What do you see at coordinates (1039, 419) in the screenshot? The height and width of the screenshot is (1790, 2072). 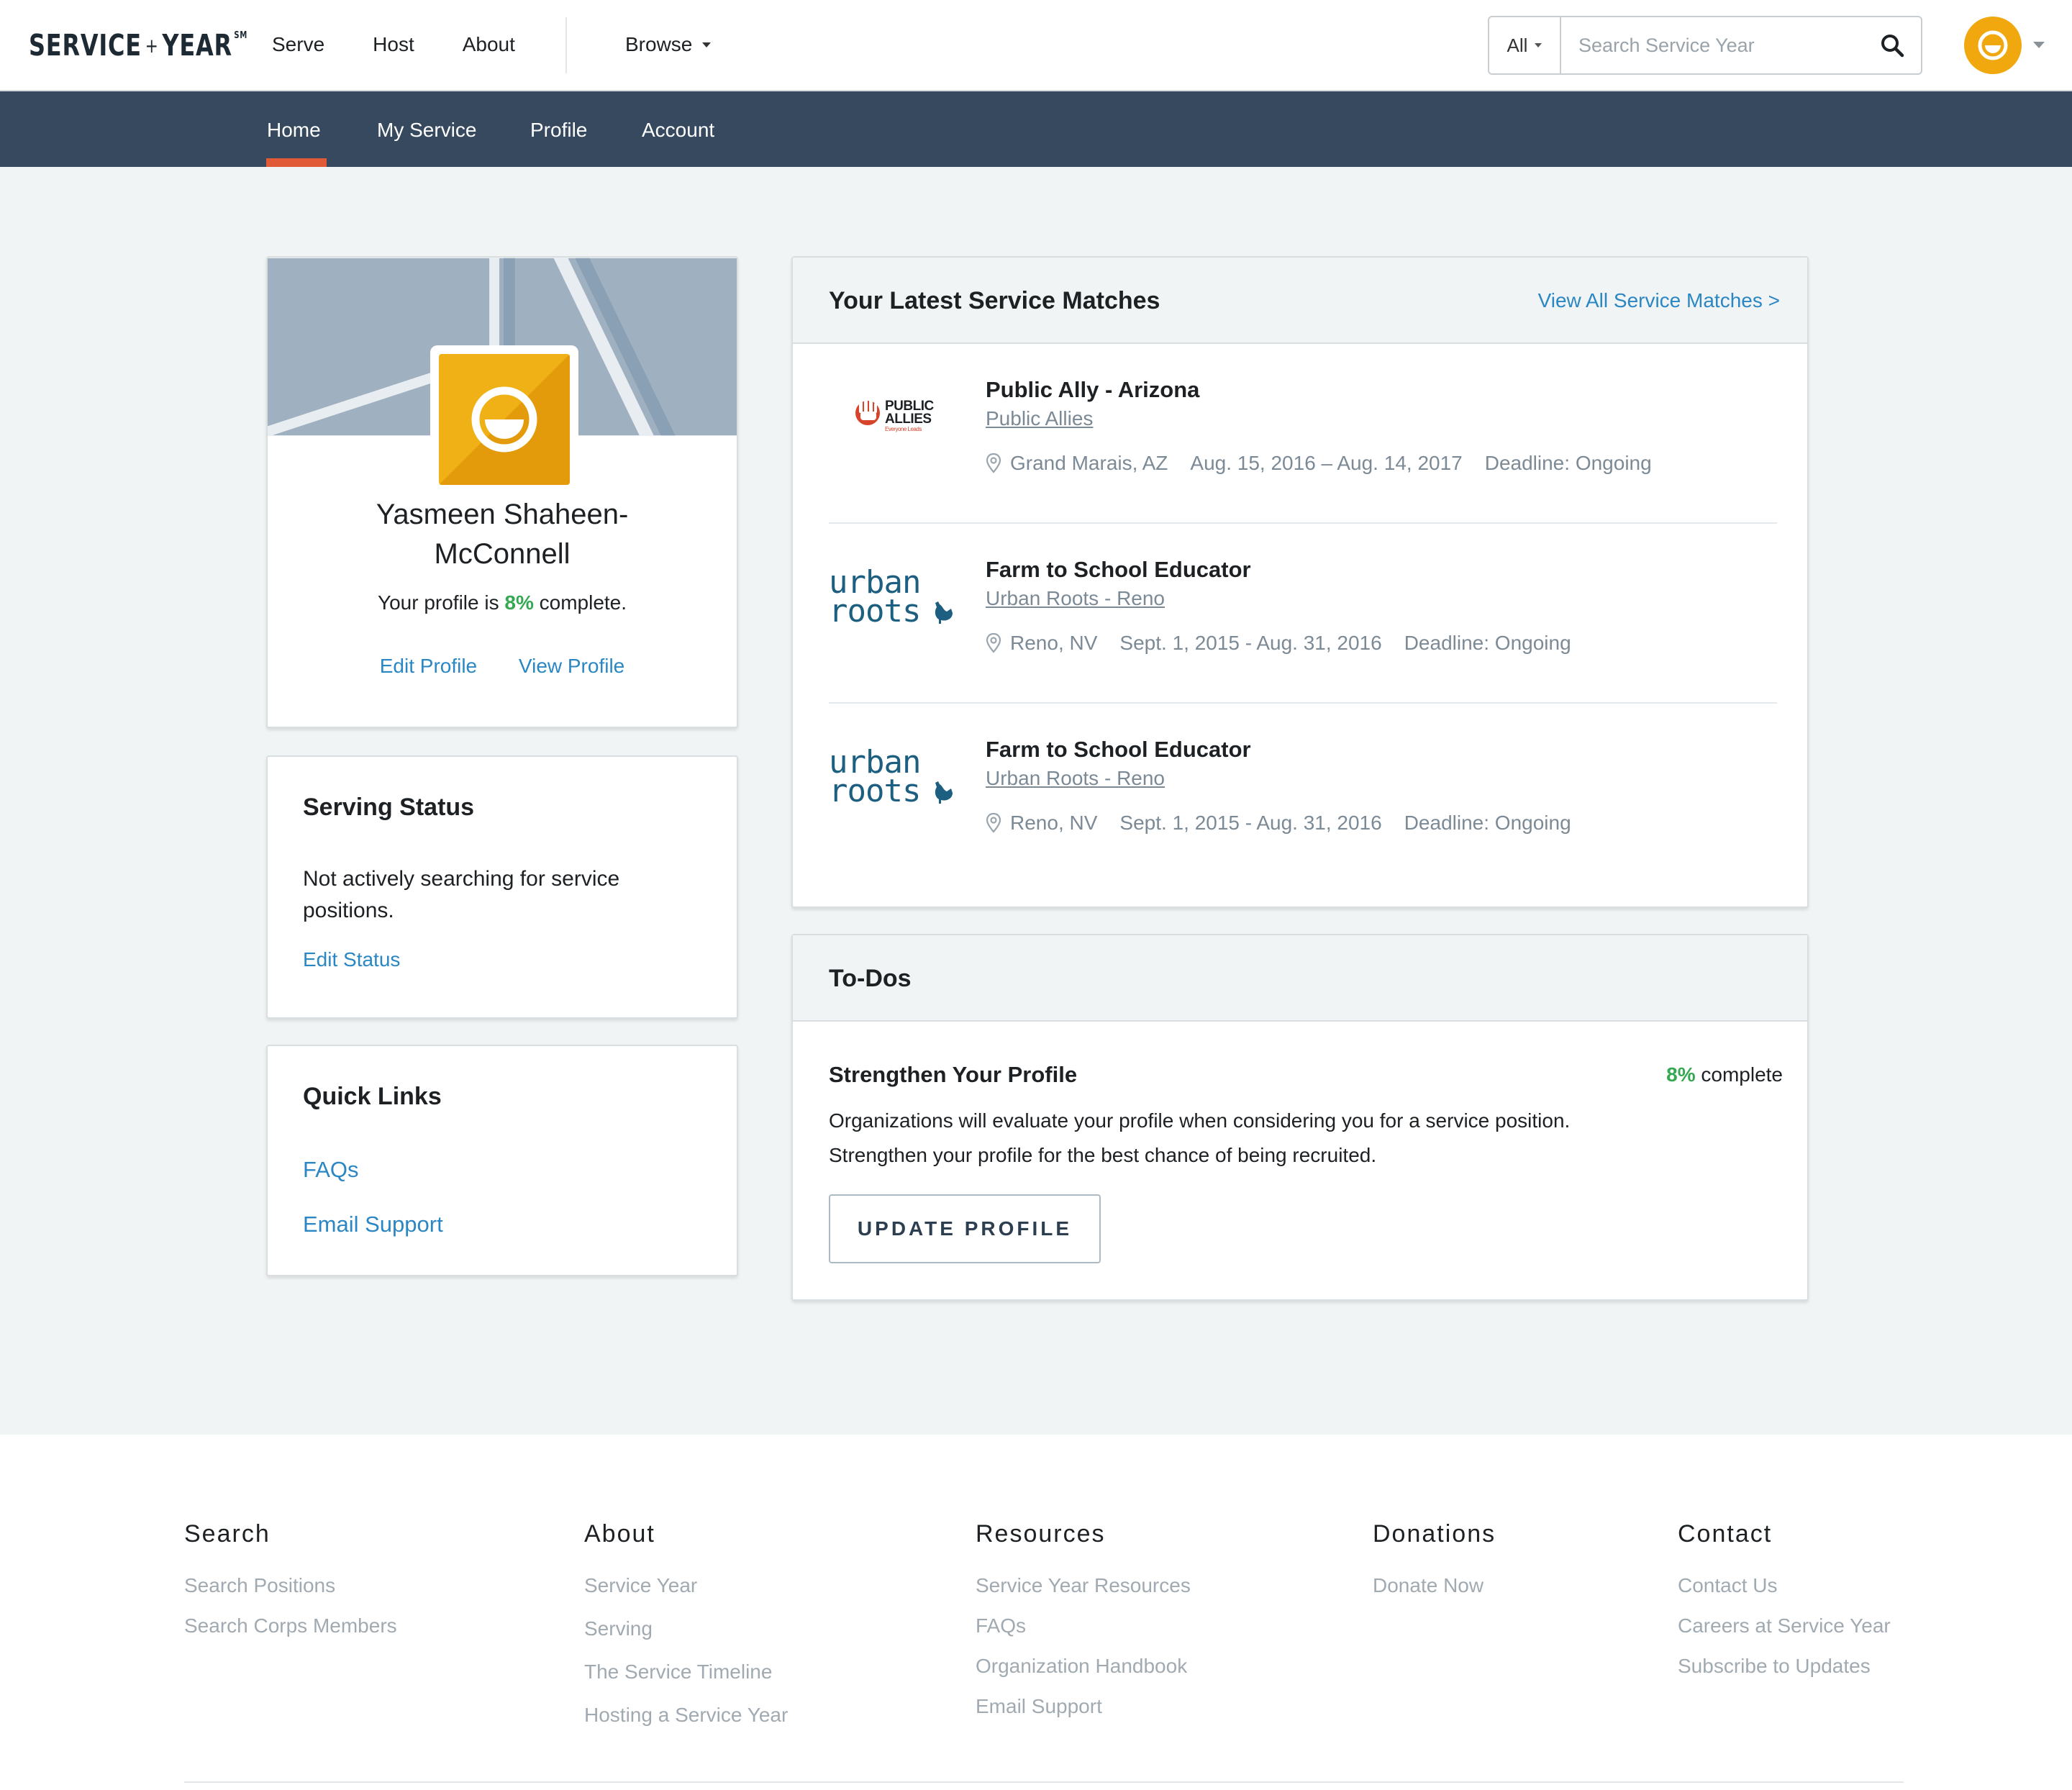 I see `match-org-link: Public Allies` at bounding box center [1039, 419].